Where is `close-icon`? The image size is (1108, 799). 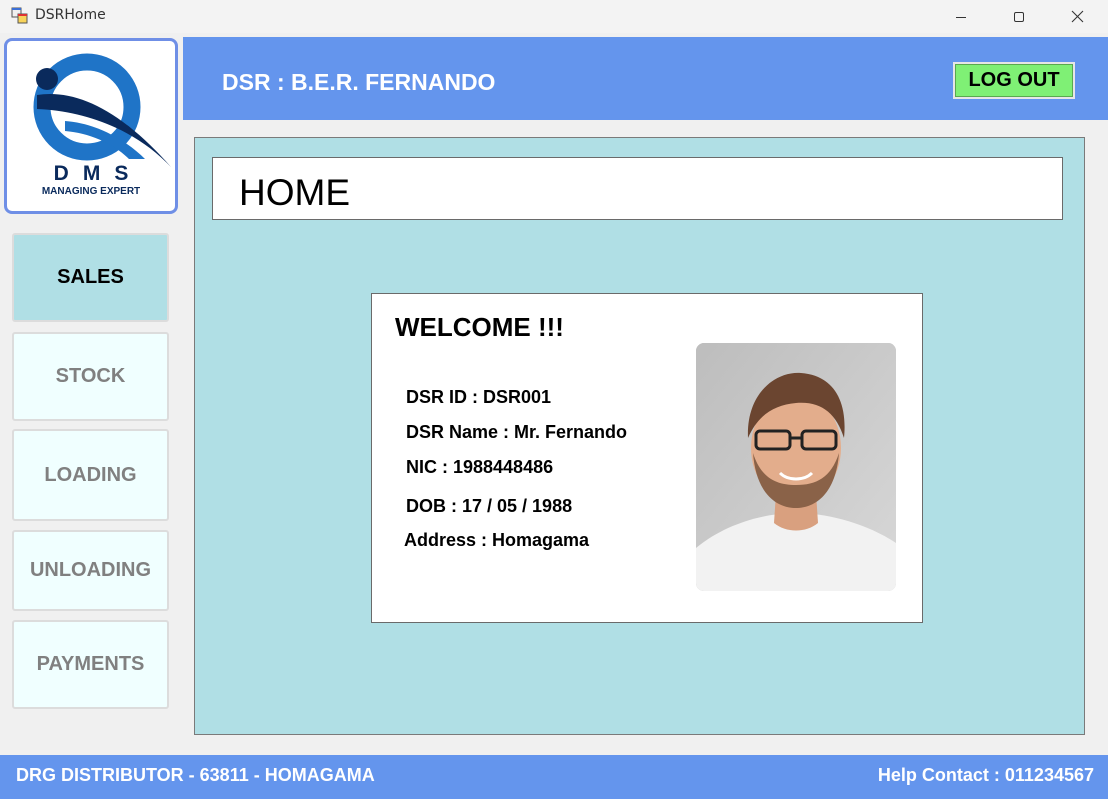
close-icon is located at coordinates (1077, 16).